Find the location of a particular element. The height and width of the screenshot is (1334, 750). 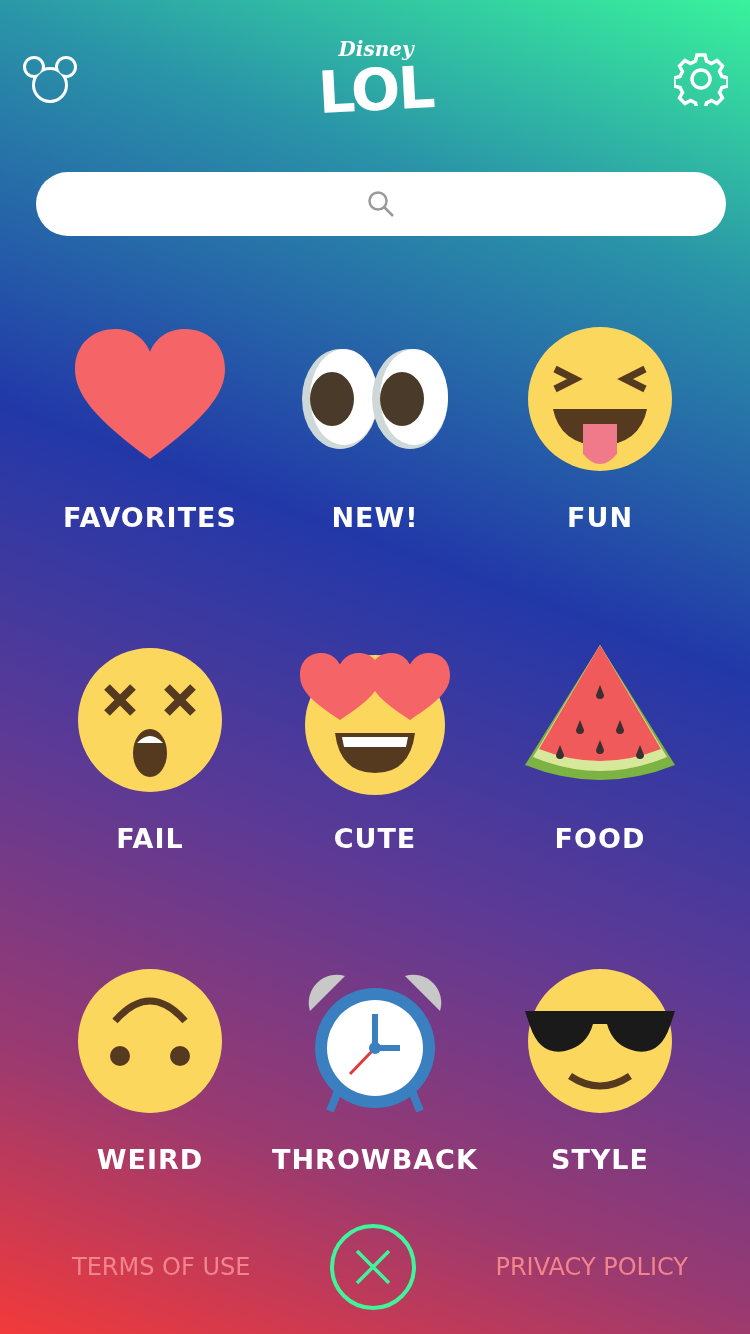

category-button: THROWBACK is located at coordinates (375, 1070).